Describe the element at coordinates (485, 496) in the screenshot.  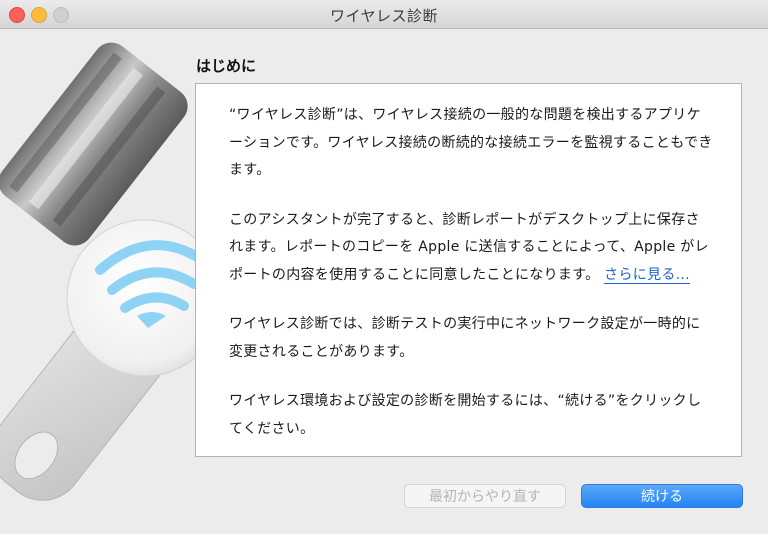
I see `start-over-button: 最初からやり直す` at that location.